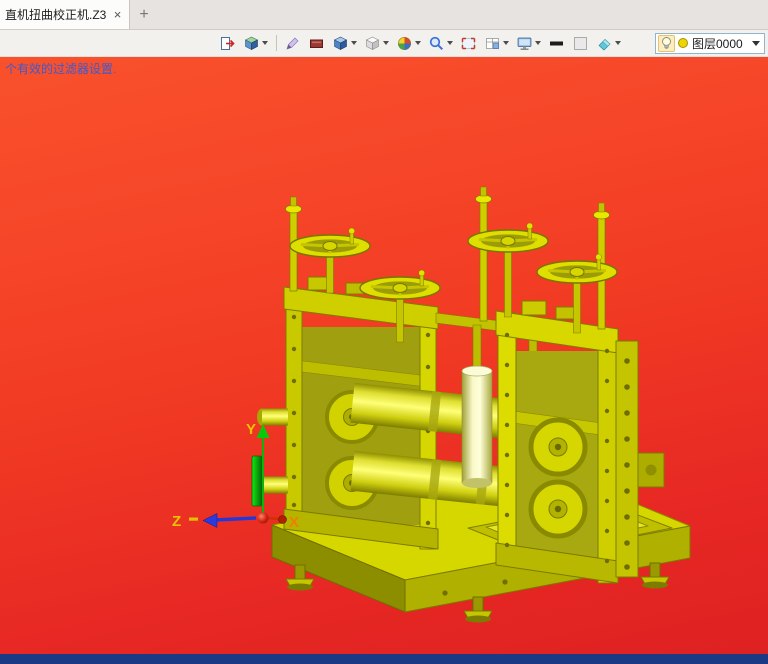  Describe the element at coordinates (56, 15) in the screenshot. I see `tab-title: 直机扭曲校正机.Z3` at that location.